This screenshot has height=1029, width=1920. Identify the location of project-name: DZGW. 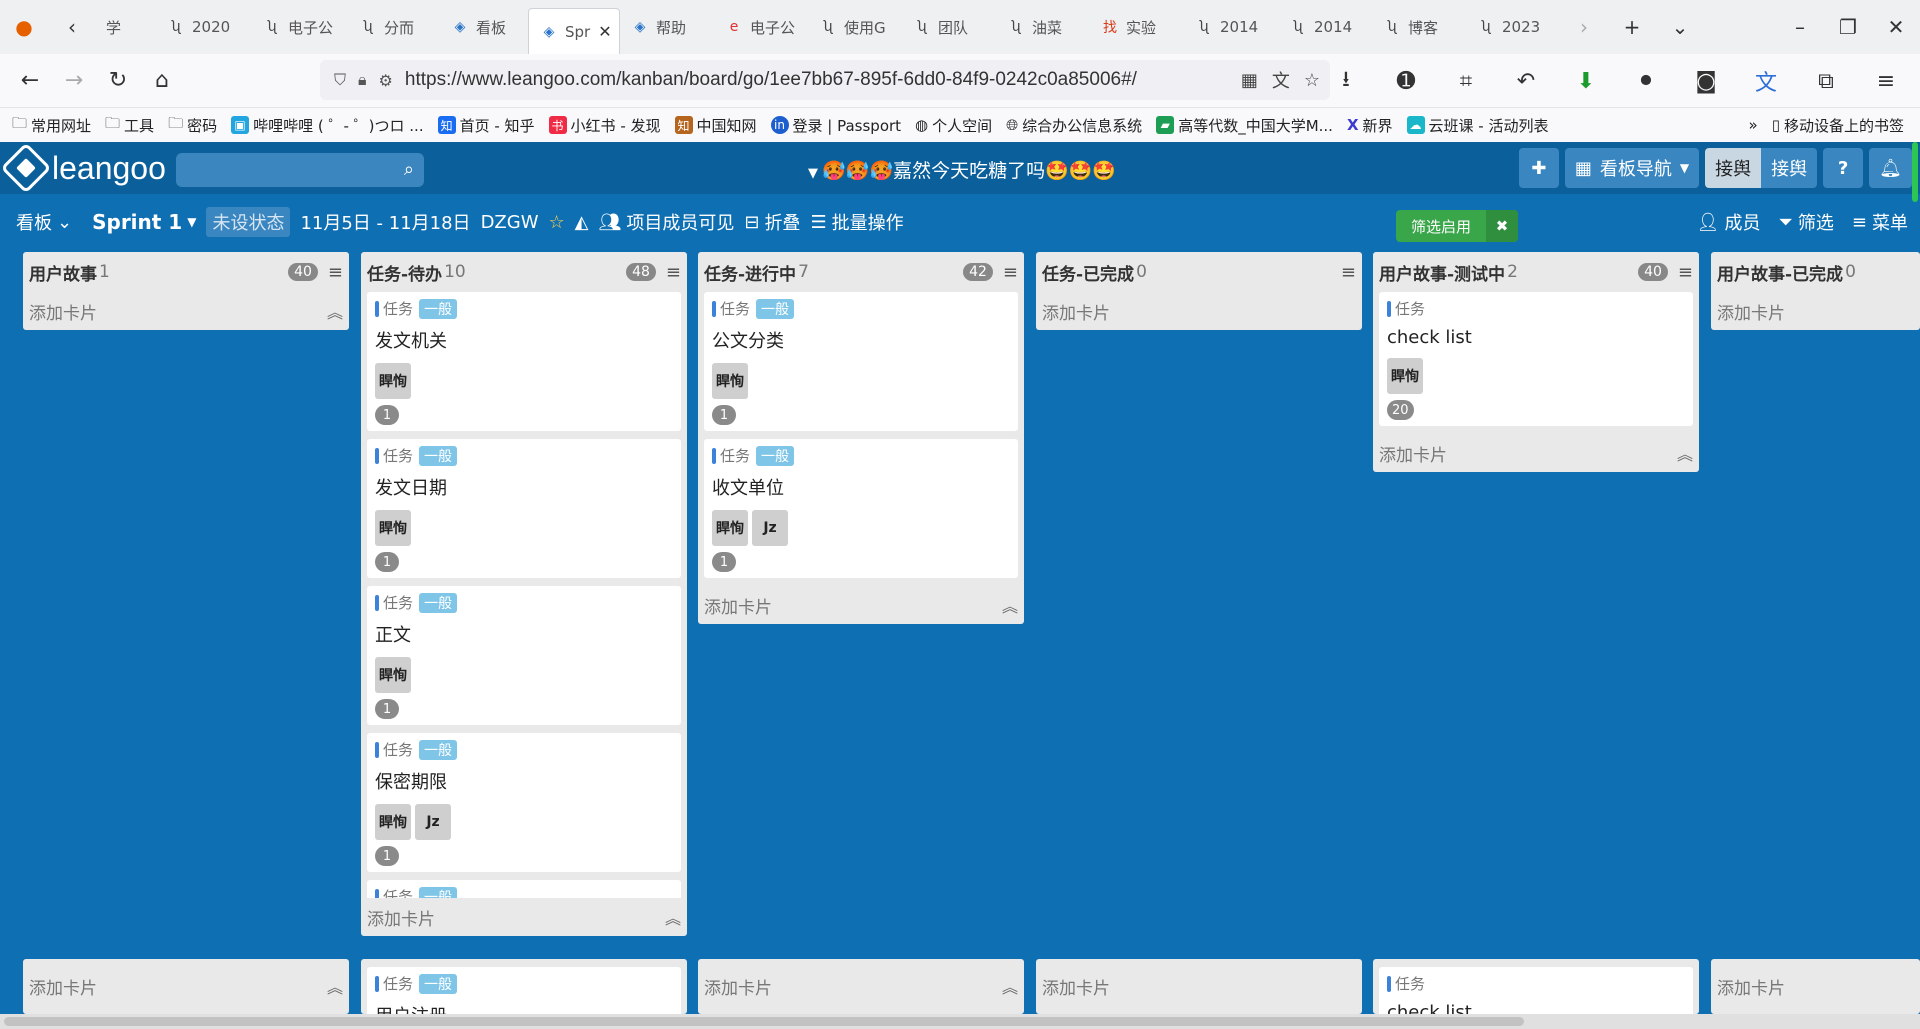
(510, 222).